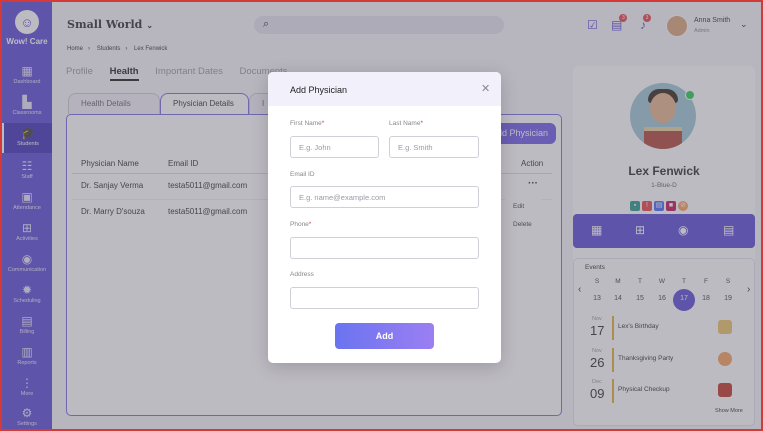 The width and height of the screenshot is (763, 431). Describe the element at coordinates (384, 336) in the screenshot. I see `add-button: Add` at that location.